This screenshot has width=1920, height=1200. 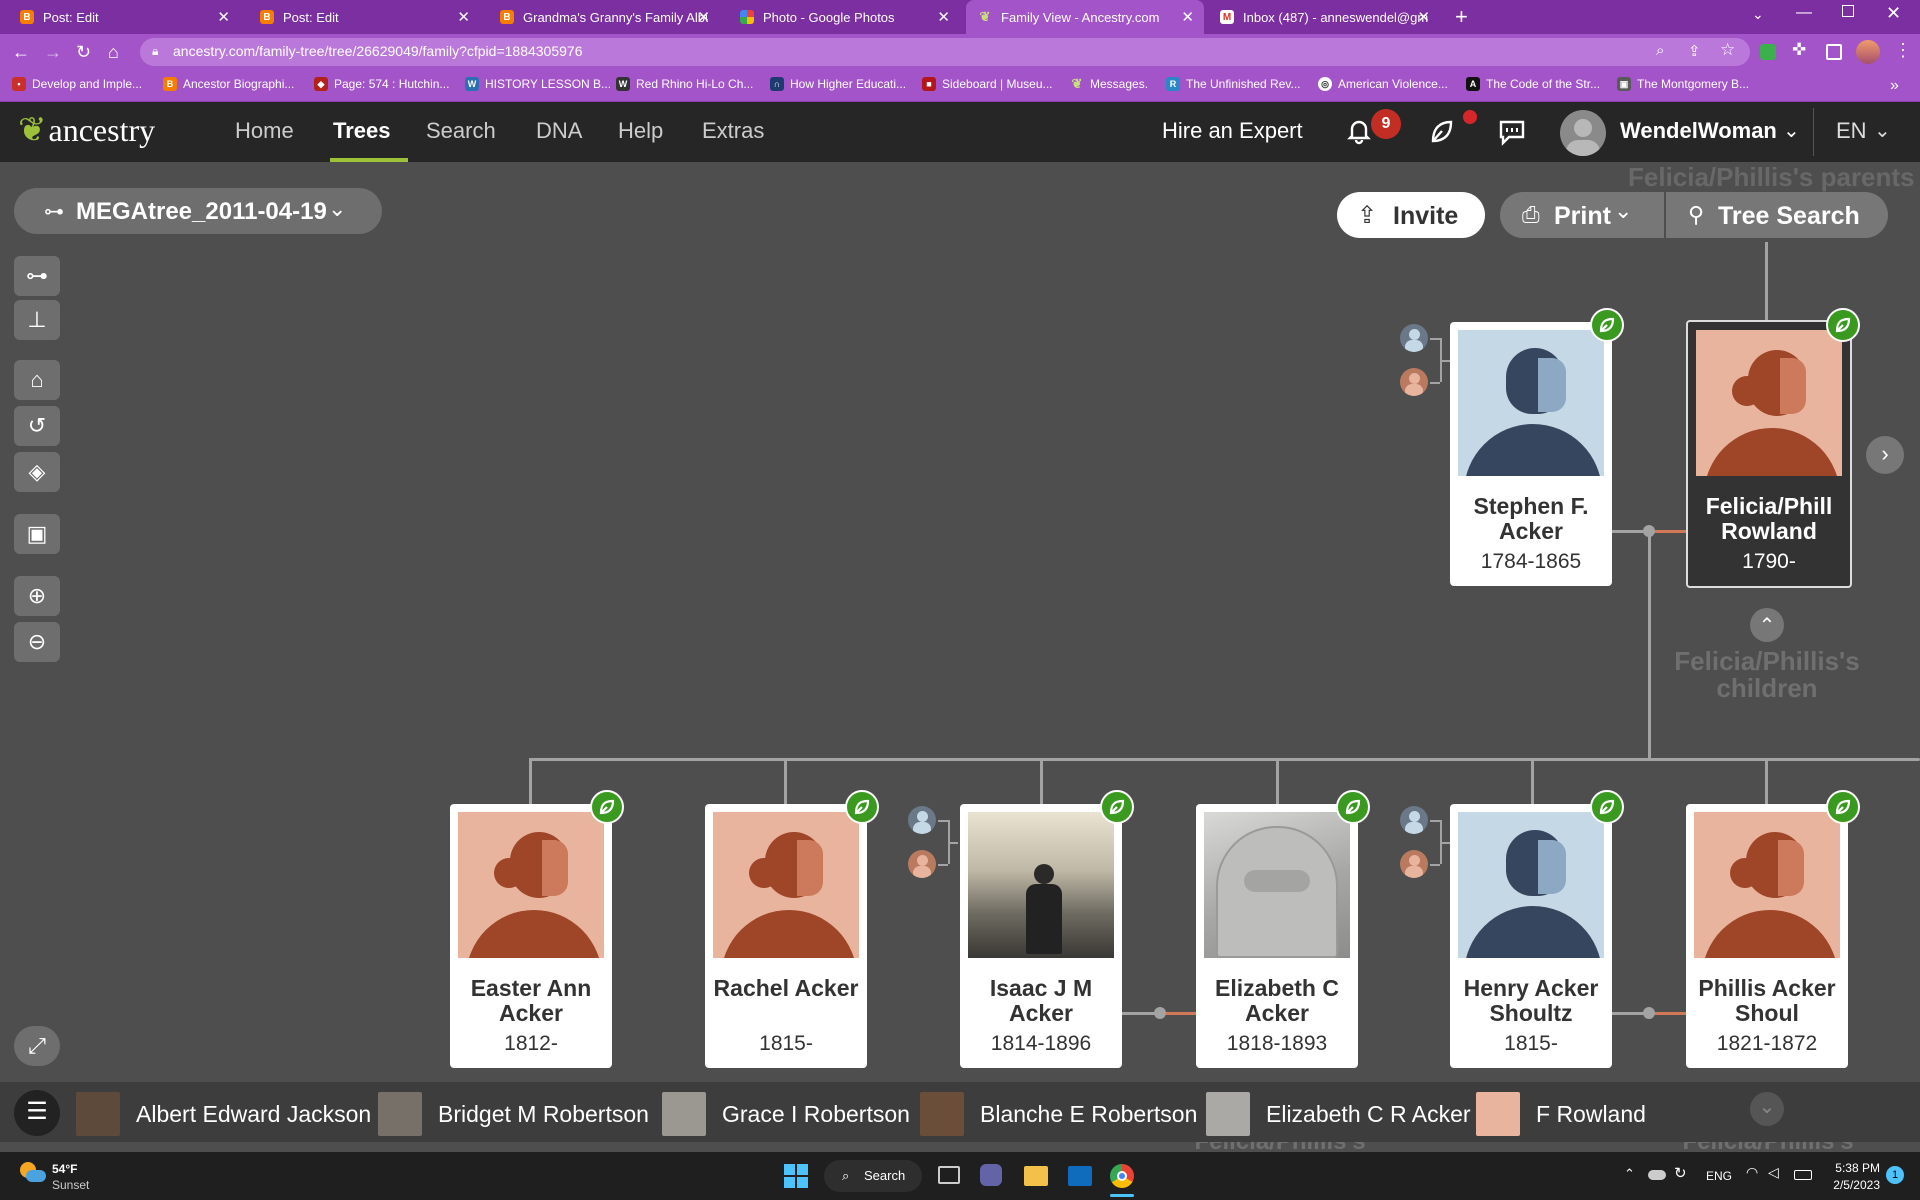 I want to click on new-tab-button: +, so click(x=1461, y=17).